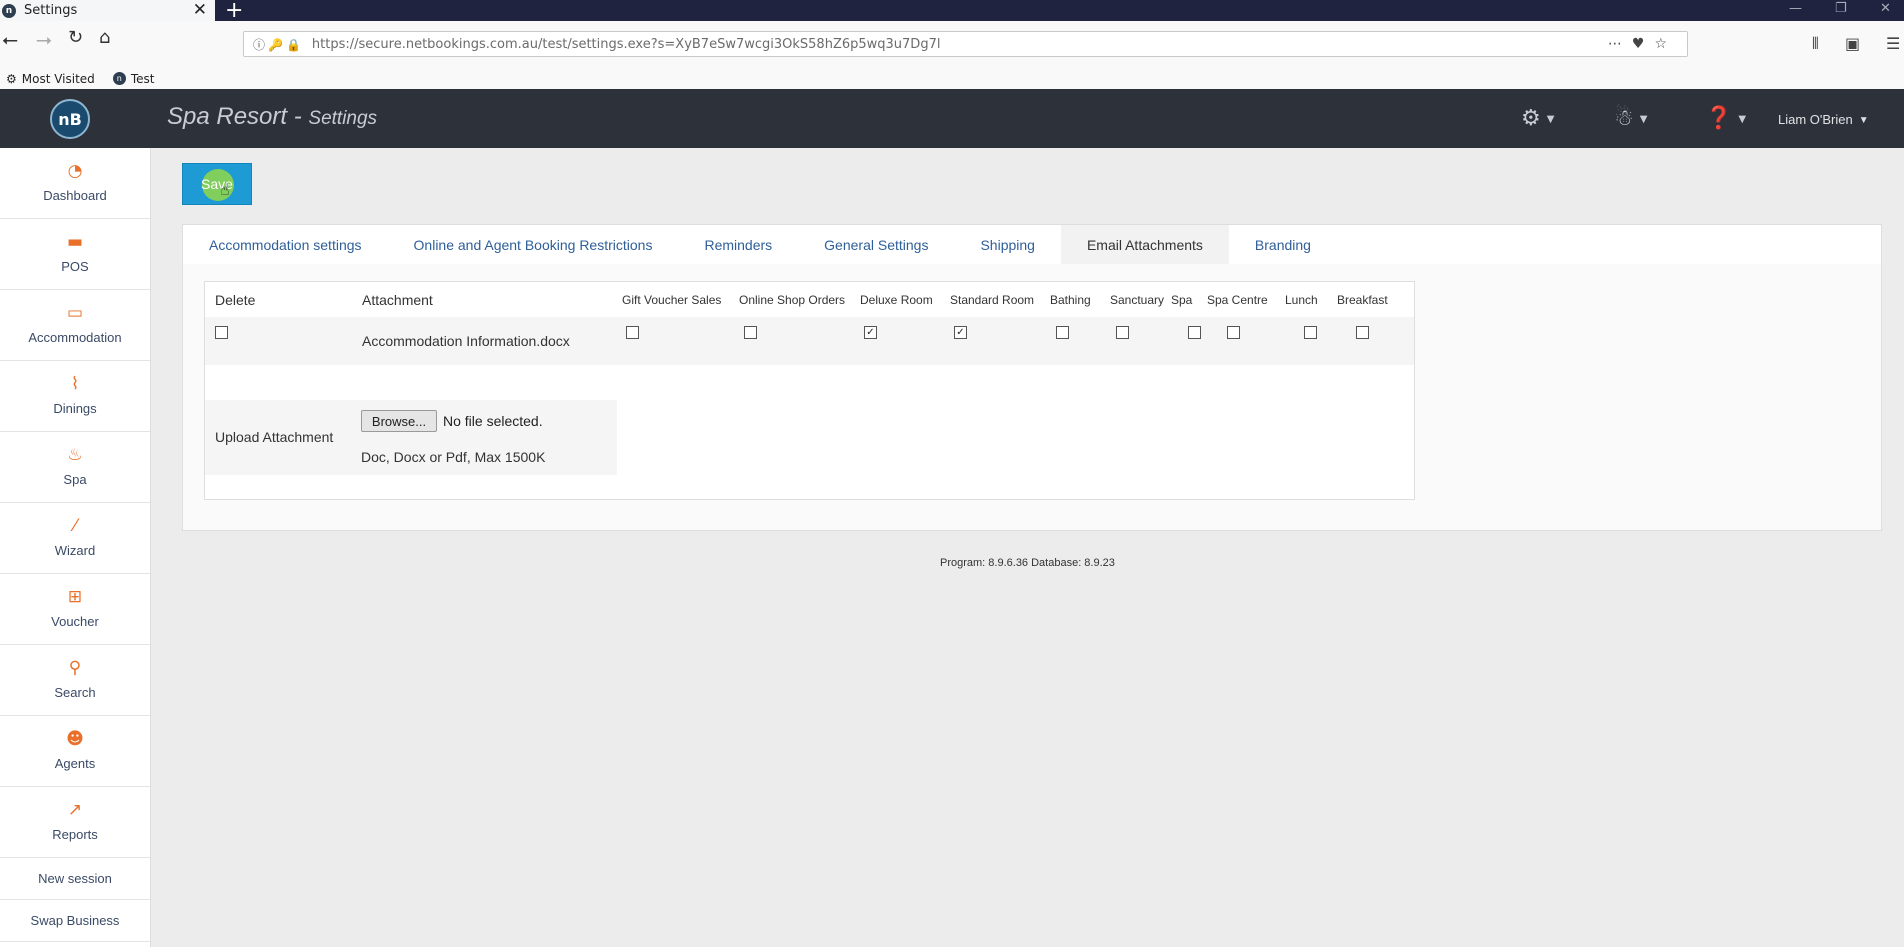 This screenshot has height=947, width=1904. I want to click on column-product: Spa Centre, so click(1237, 299).